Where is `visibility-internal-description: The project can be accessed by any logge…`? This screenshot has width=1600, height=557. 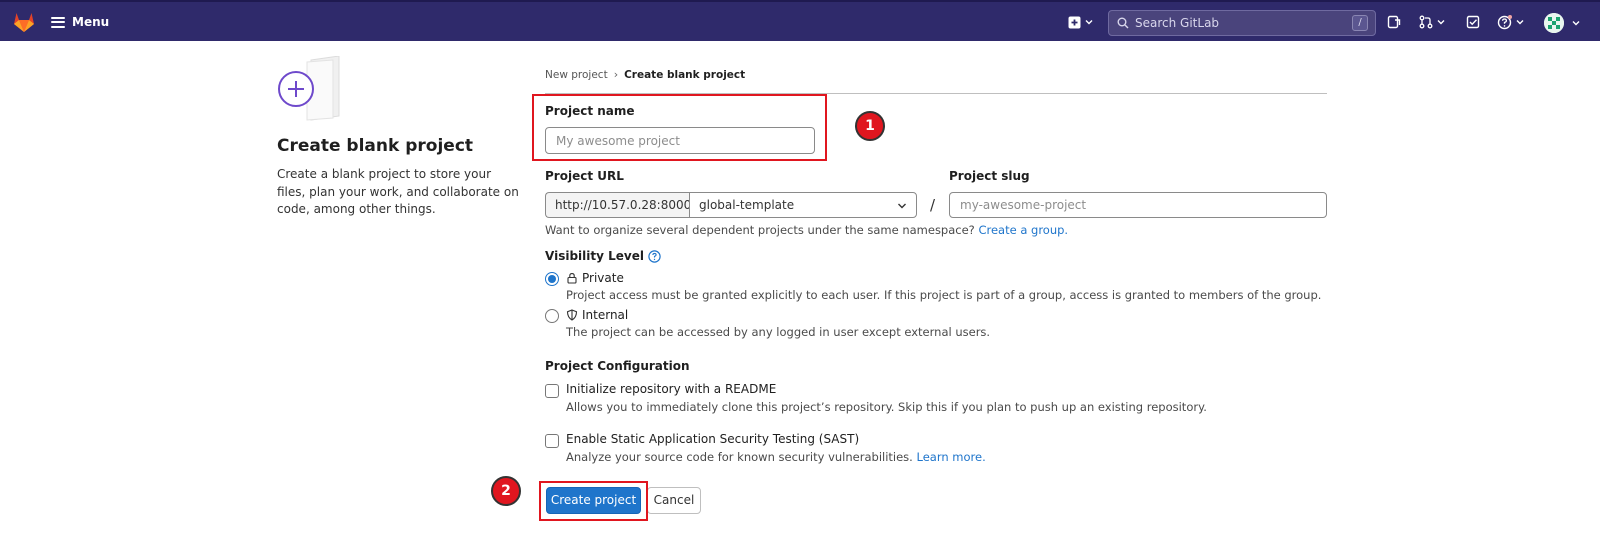
visibility-internal-description: The project can be accessed by any logge… is located at coordinates (778, 332).